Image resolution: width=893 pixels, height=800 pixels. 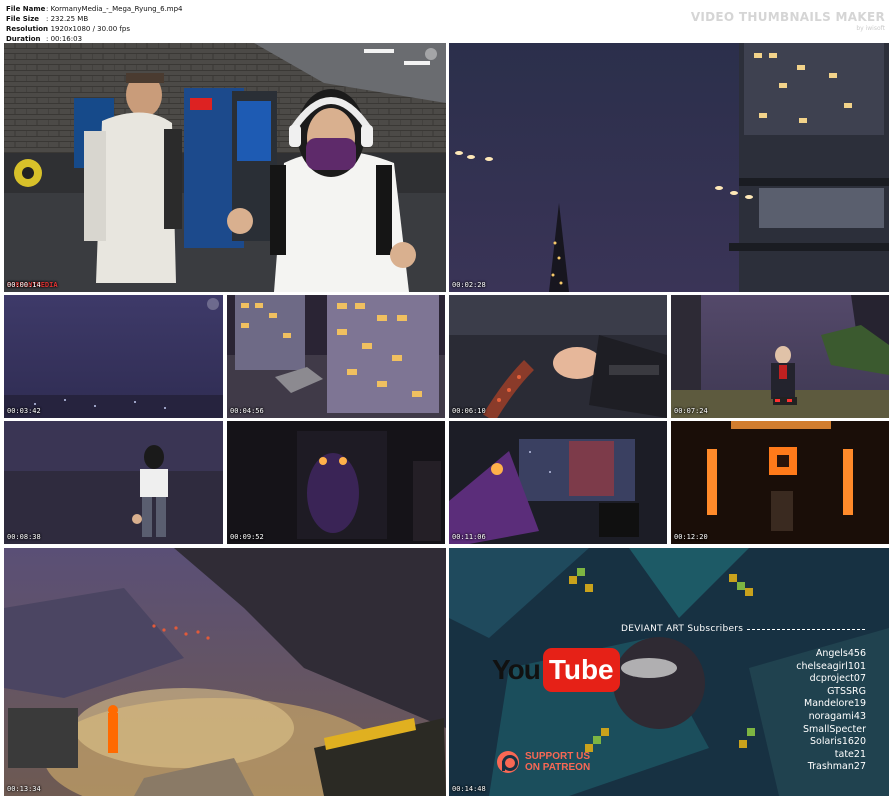 I want to click on thumbnail-11-time: 00:13:34, so click(x=24, y=789).